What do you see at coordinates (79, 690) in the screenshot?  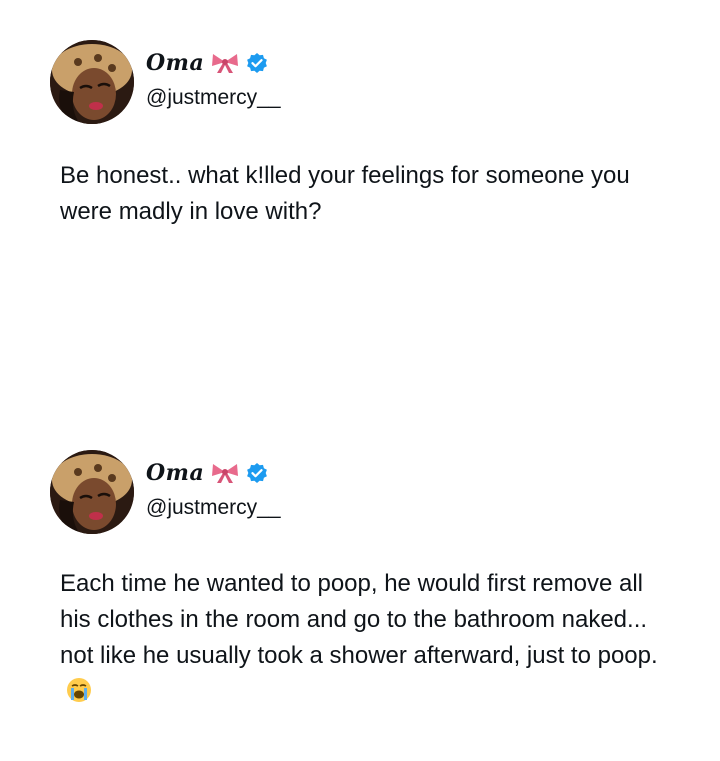 I see `loudly-crying-face-icon` at bounding box center [79, 690].